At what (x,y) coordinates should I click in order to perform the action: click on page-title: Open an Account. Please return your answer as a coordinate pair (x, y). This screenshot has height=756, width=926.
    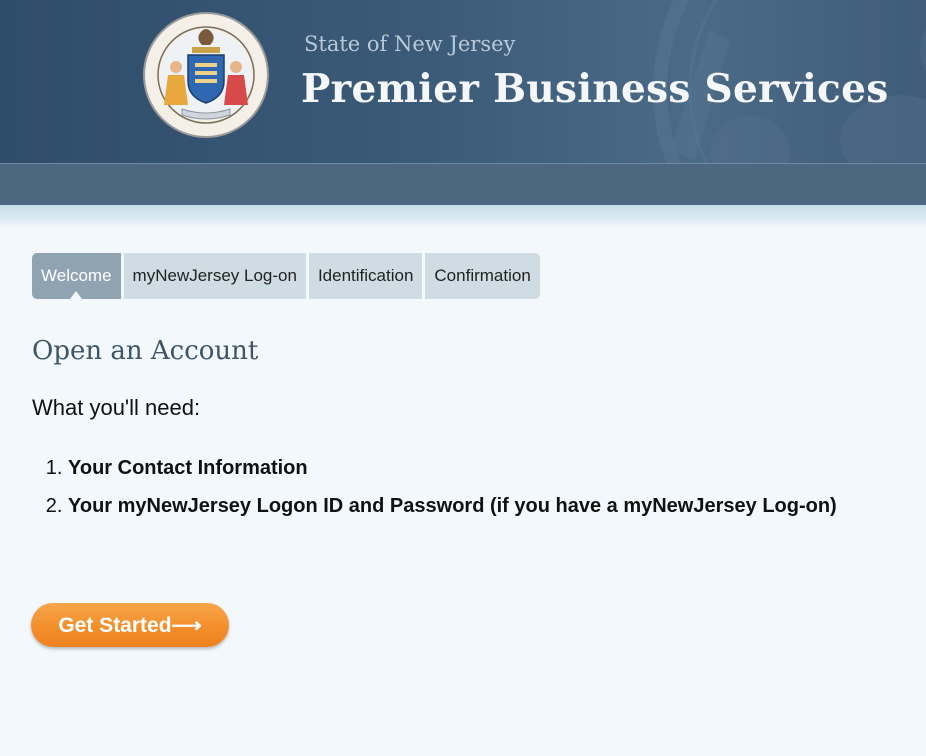
    Looking at the image, I should click on (145, 351).